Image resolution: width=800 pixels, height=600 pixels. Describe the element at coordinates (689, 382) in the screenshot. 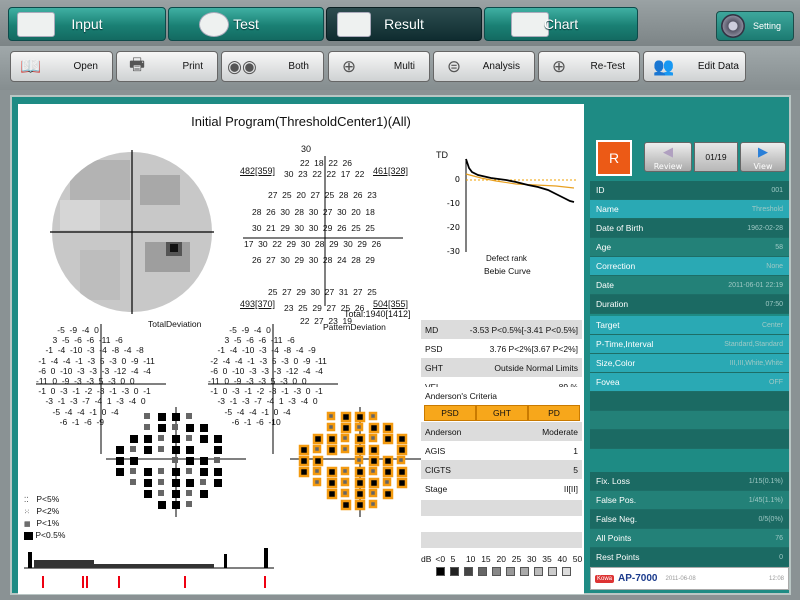

I see `info-row-fovea: Fovea OFF` at that location.